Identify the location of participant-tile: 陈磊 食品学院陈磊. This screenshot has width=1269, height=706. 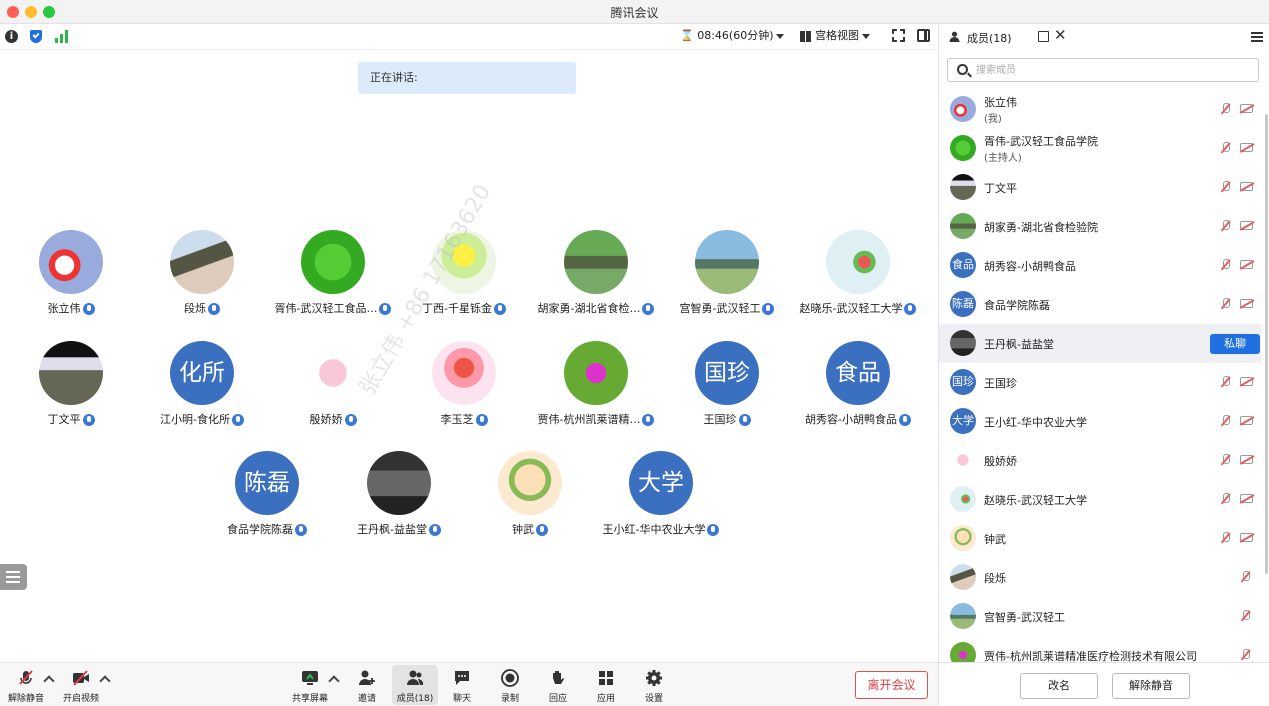
(267, 501).